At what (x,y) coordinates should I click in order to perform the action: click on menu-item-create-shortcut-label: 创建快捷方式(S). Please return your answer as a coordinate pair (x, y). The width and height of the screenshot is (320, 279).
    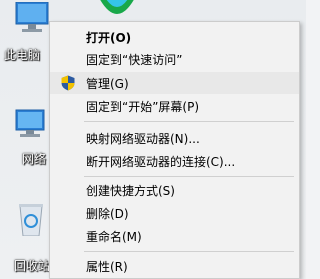
    Looking at the image, I should click on (130, 191).